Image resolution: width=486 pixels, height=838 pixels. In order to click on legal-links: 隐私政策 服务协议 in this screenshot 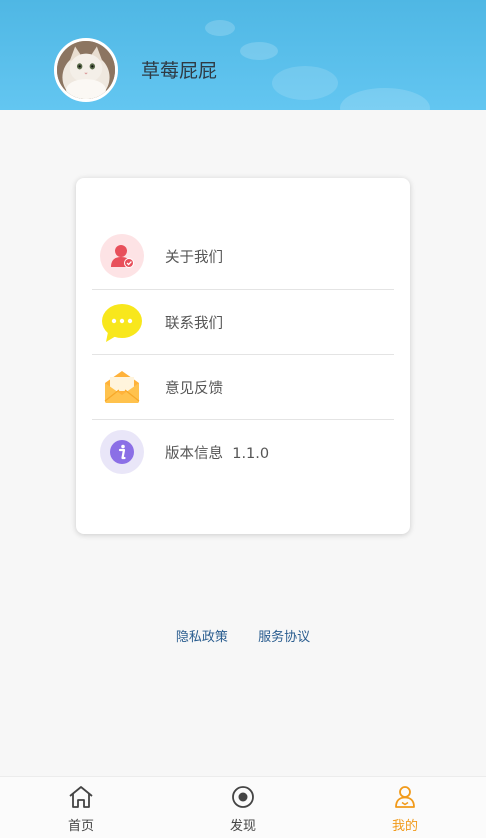, I will do `click(243, 635)`.